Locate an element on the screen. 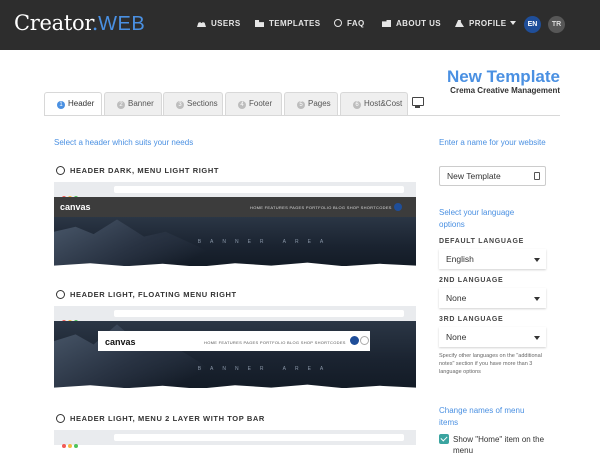 This screenshot has width=600, height=456. page-title: New Template is located at coordinates (503, 76).